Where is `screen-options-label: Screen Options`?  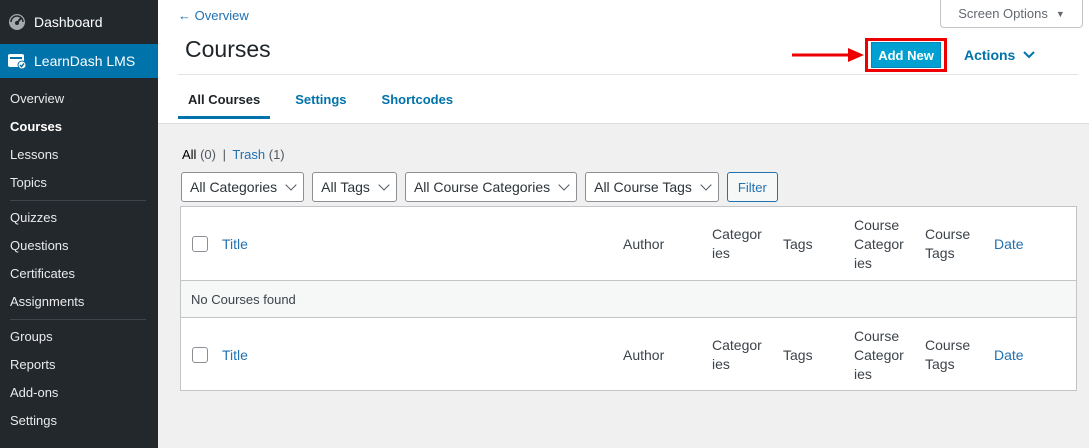
screen-options-label: Screen Options is located at coordinates (1003, 13).